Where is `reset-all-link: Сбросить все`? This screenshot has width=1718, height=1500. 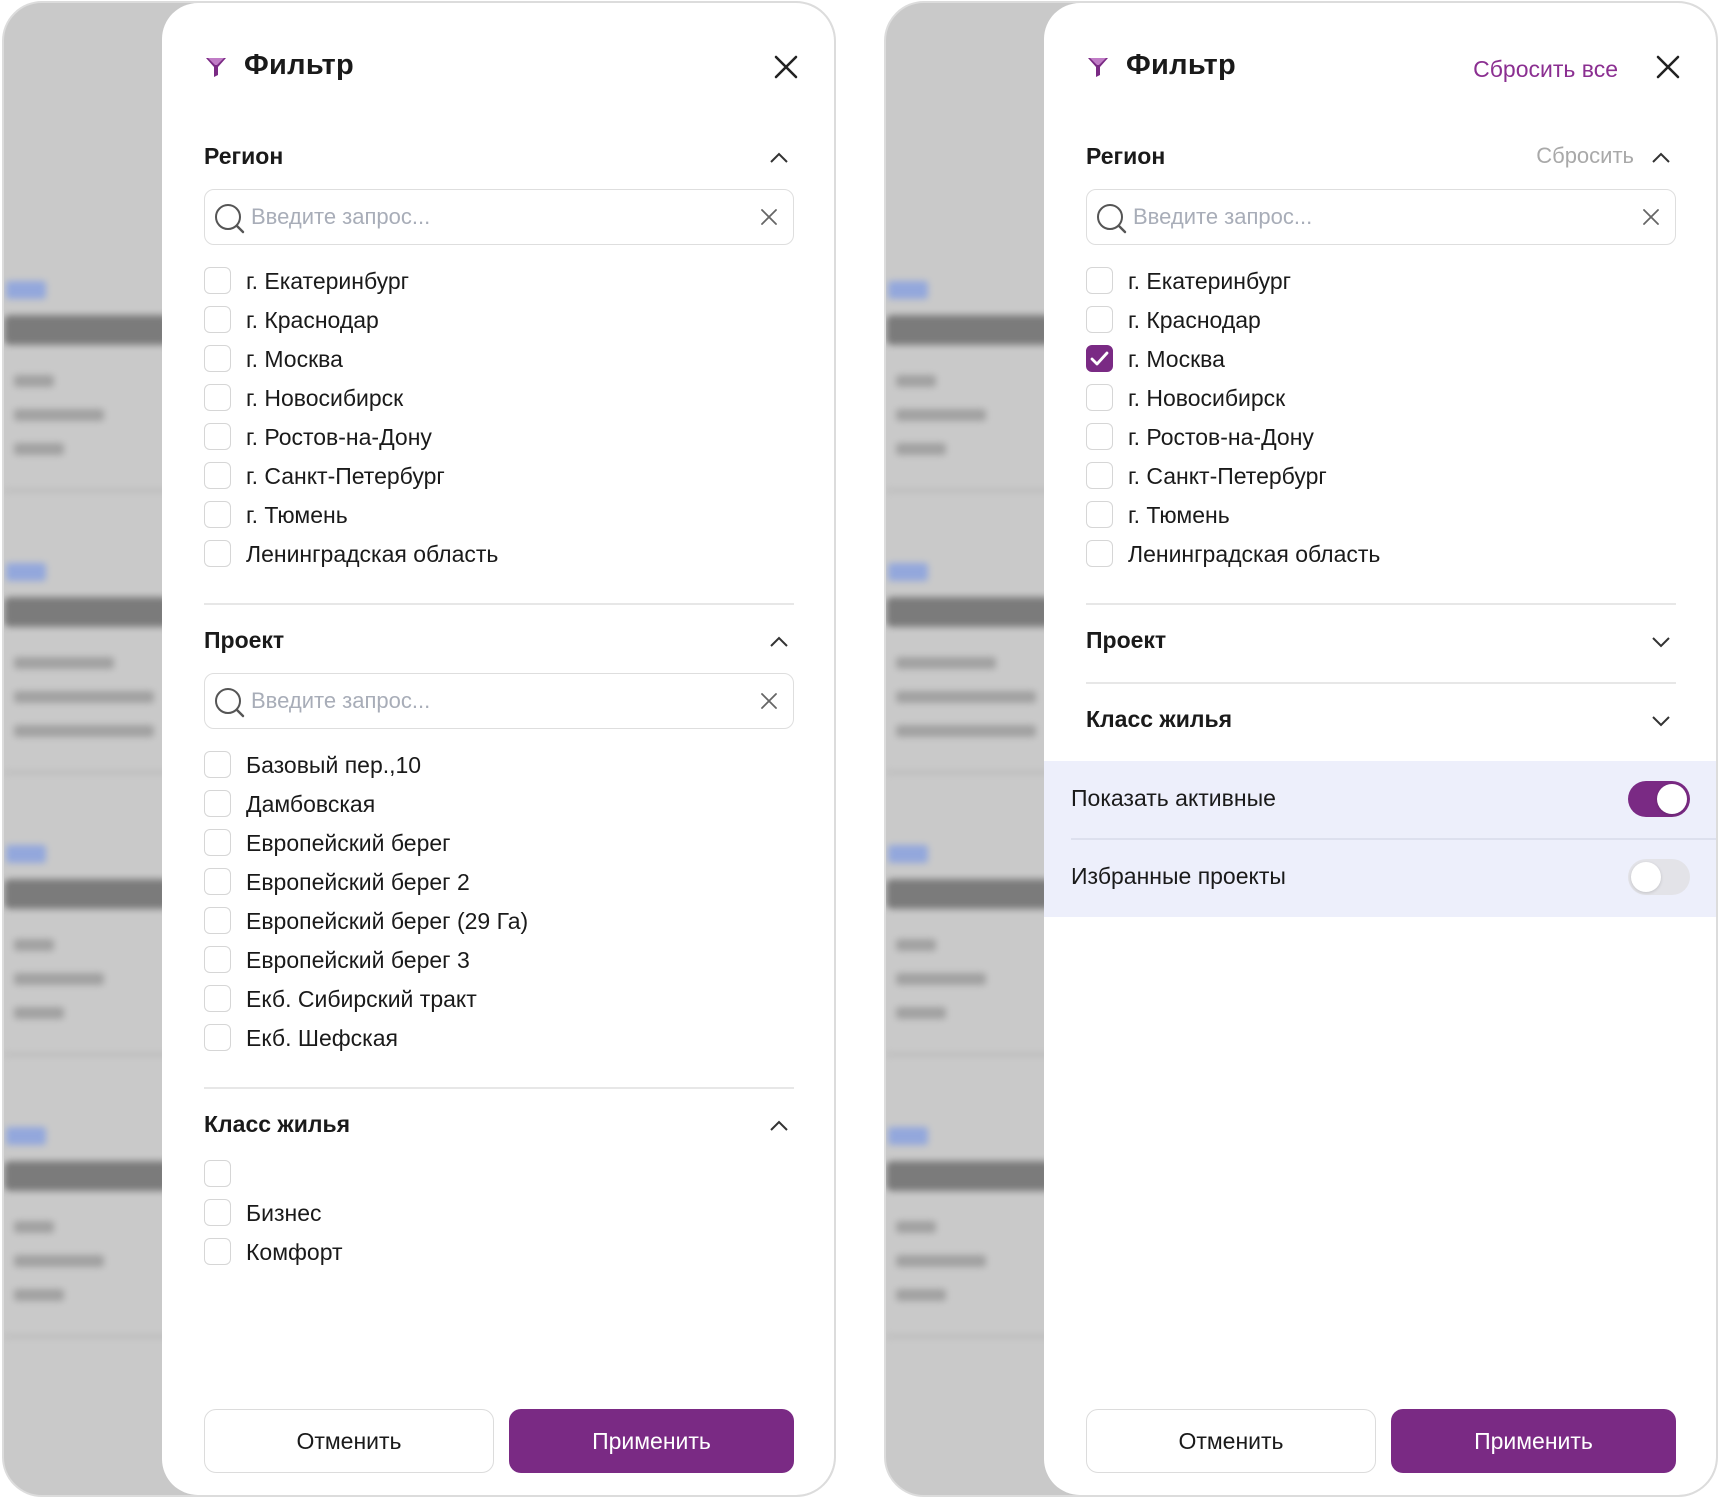
reset-all-link: Сбросить все is located at coordinates (1545, 69).